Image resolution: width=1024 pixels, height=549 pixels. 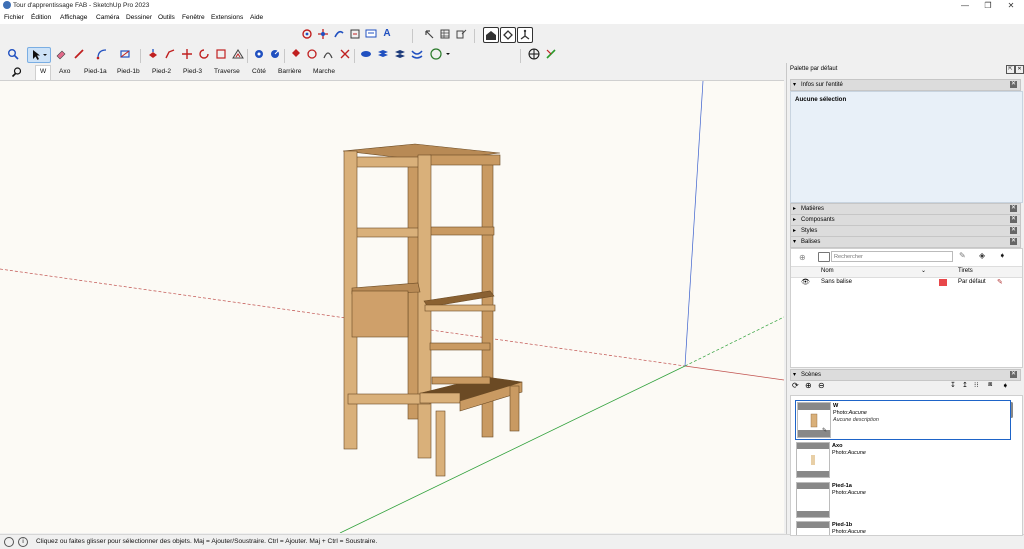 I want to click on flip-icon, so click(x=441, y=54).